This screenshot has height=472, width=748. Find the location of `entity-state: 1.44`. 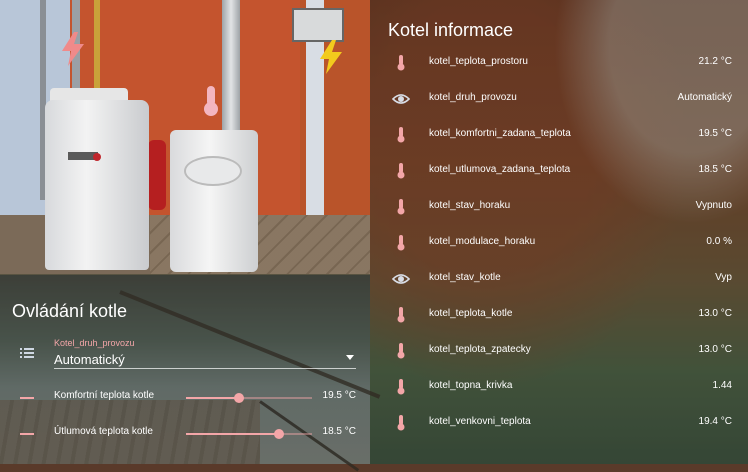

entity-state: 1.44 is located at coordinates (722, 385).